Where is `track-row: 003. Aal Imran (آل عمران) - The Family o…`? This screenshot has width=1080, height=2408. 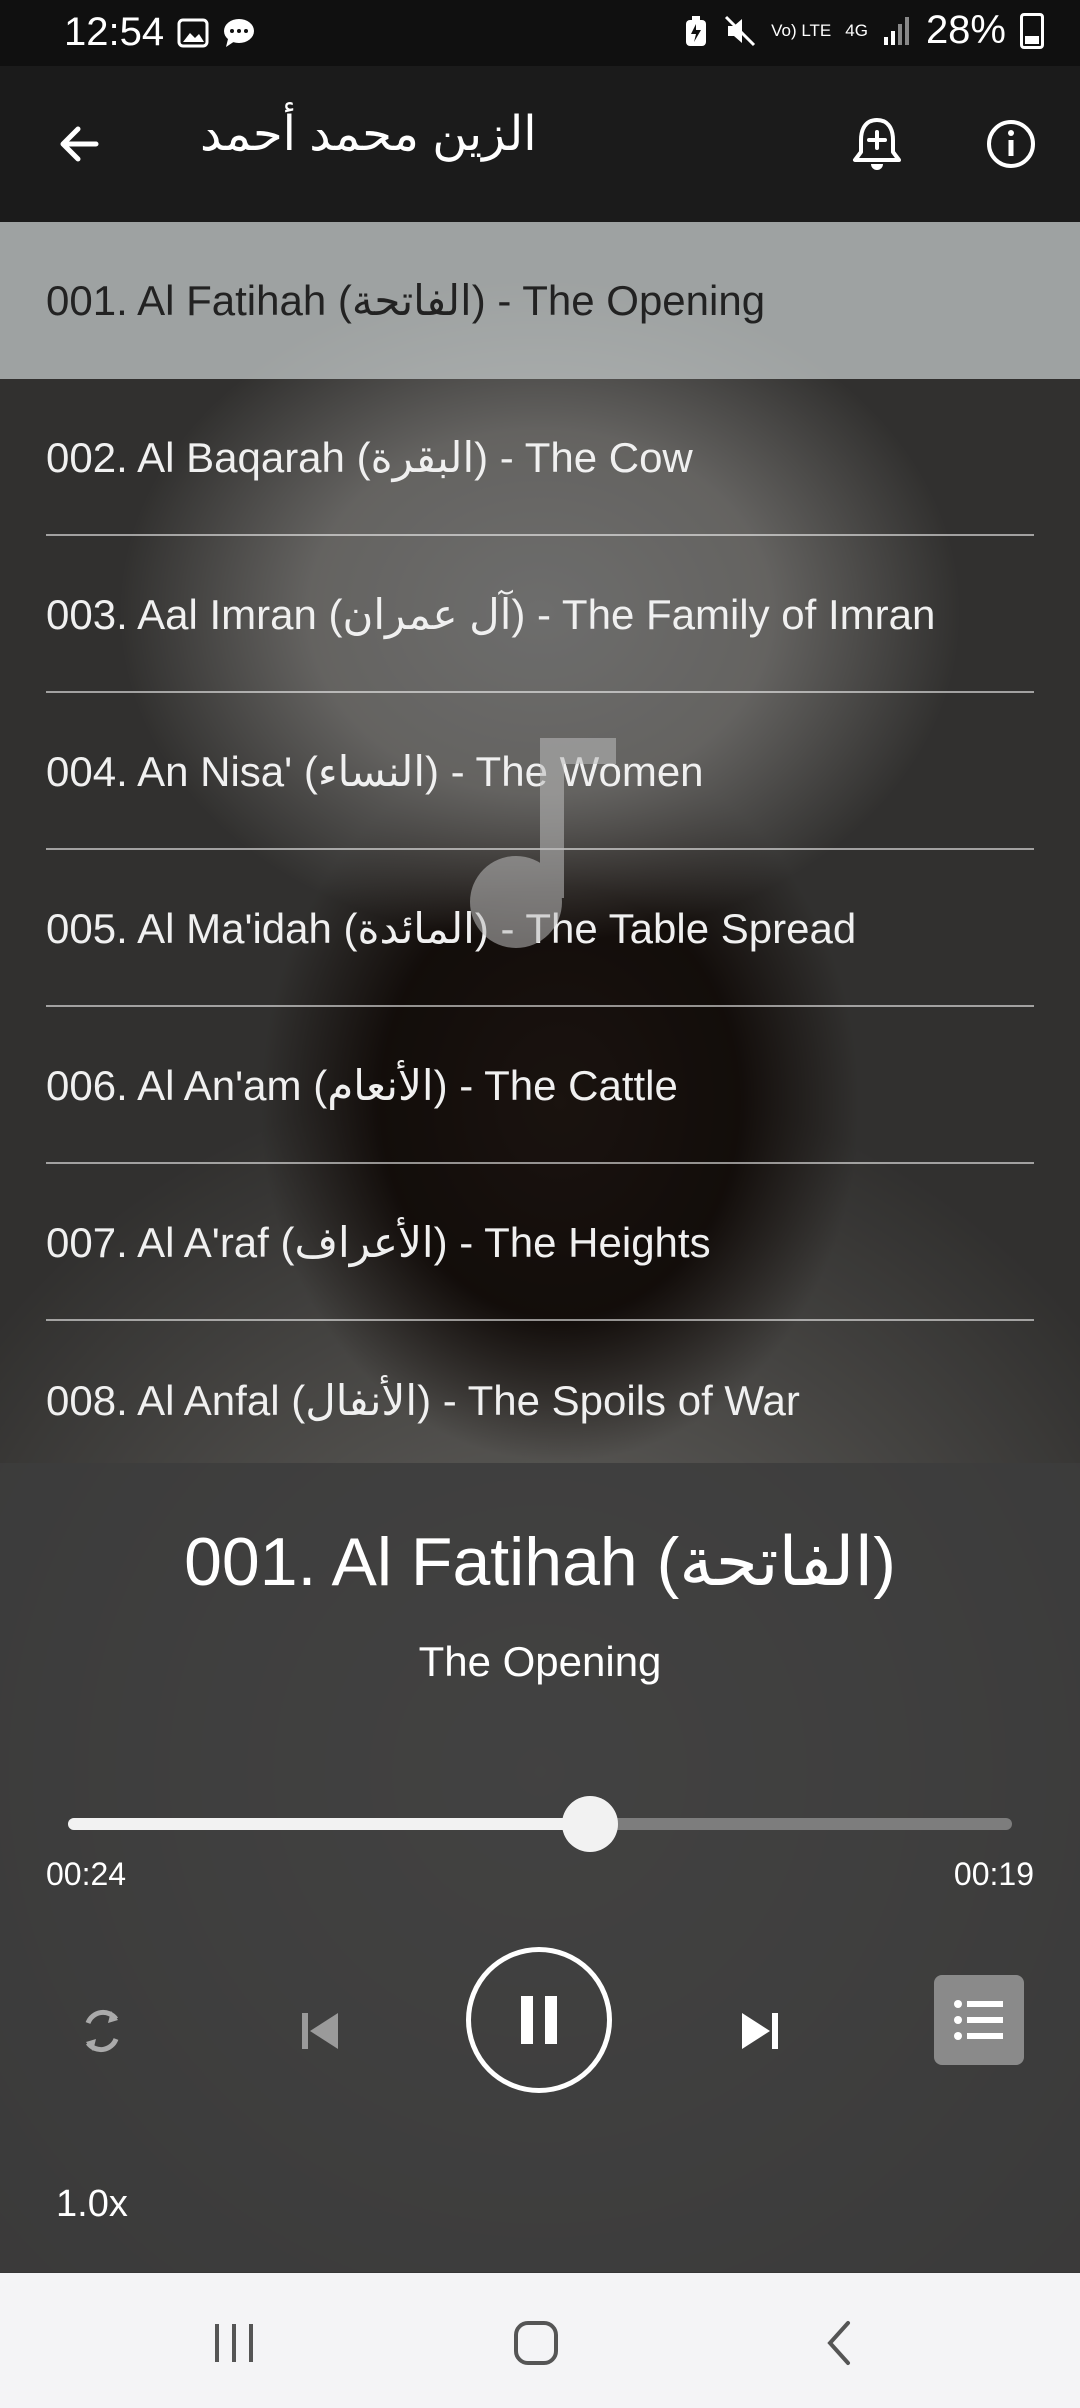
track-row: 003. Aal Imran (آل عمران) - The Family o… is located at coordinates (540, 614).